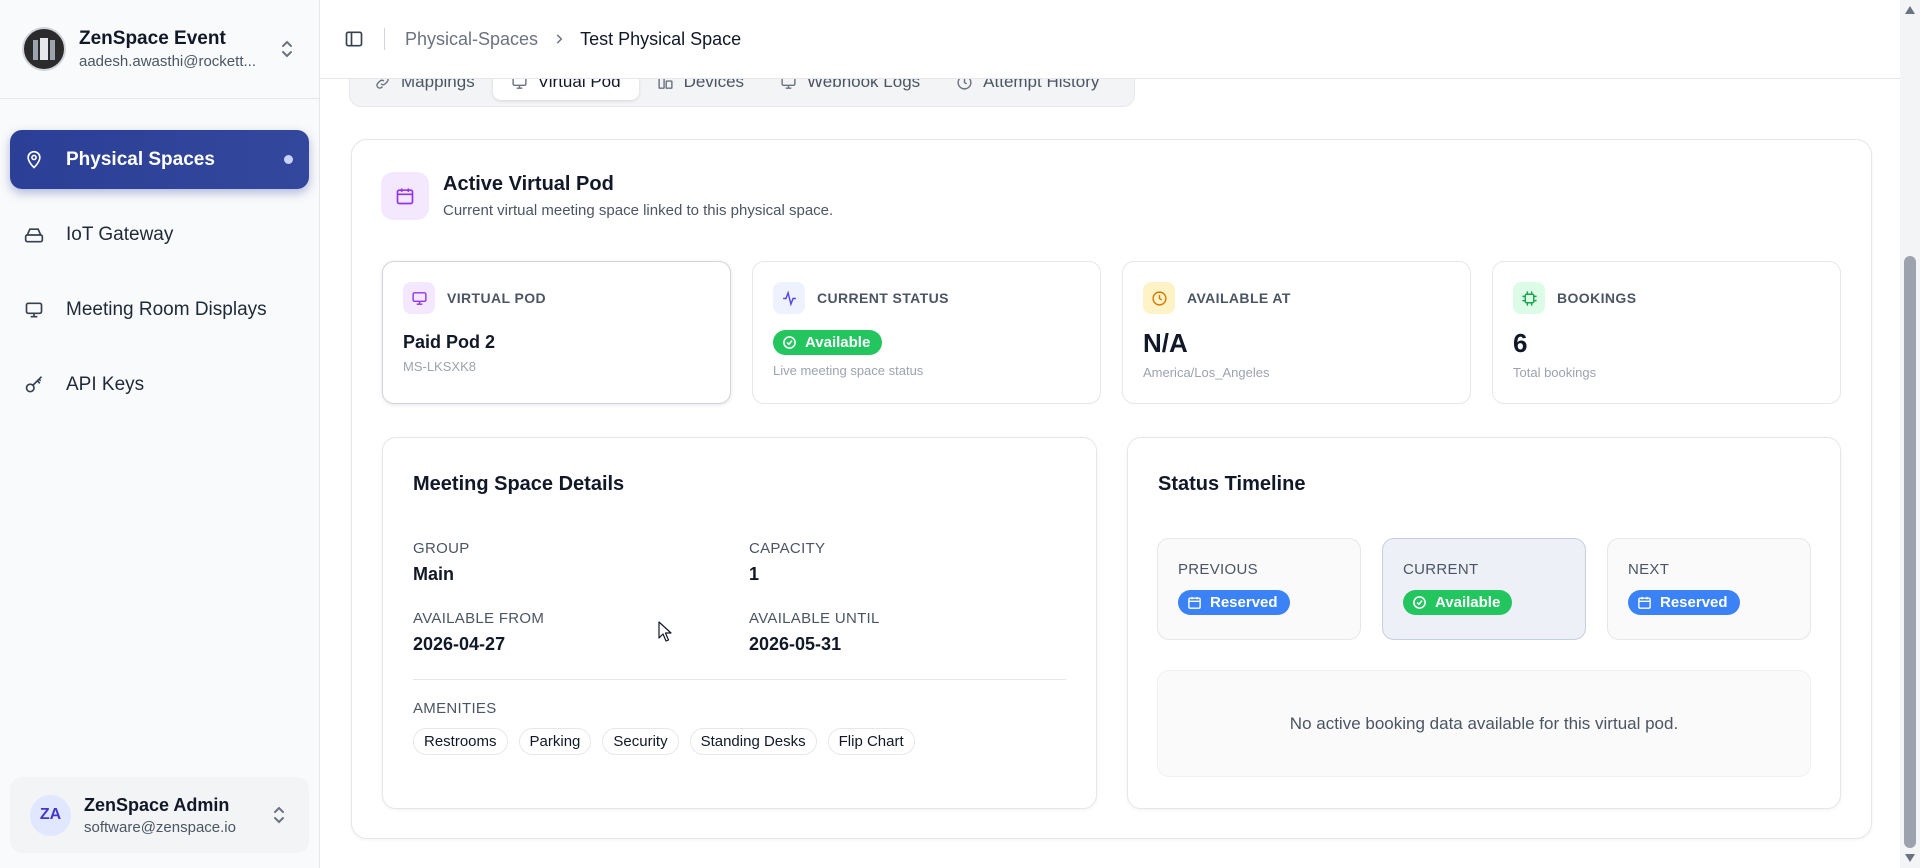 The width and height of the screenshot is (1920, 868). Describe the element at coordinates (1218, 569) in the screenshot. I see `timeline-label: PREVIOUS` at that location.